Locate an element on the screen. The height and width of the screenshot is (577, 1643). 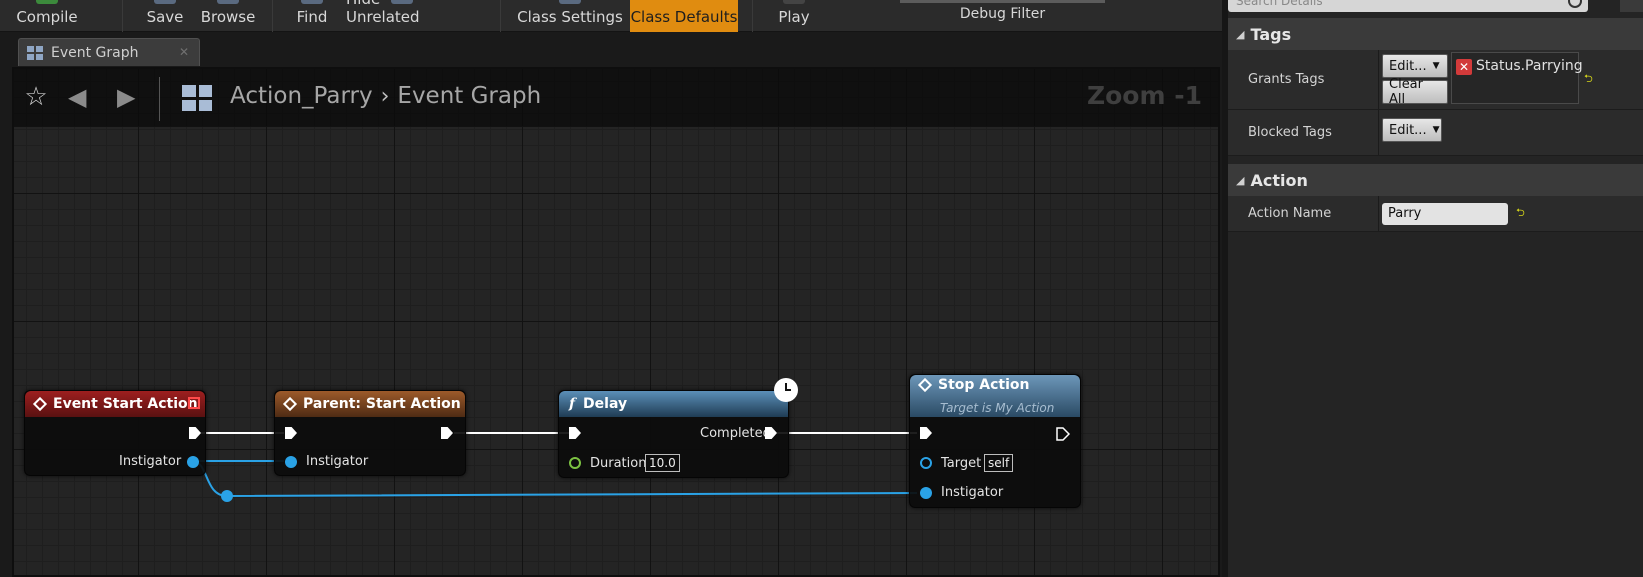
save-label: Save is located at coordinates (165, 17).